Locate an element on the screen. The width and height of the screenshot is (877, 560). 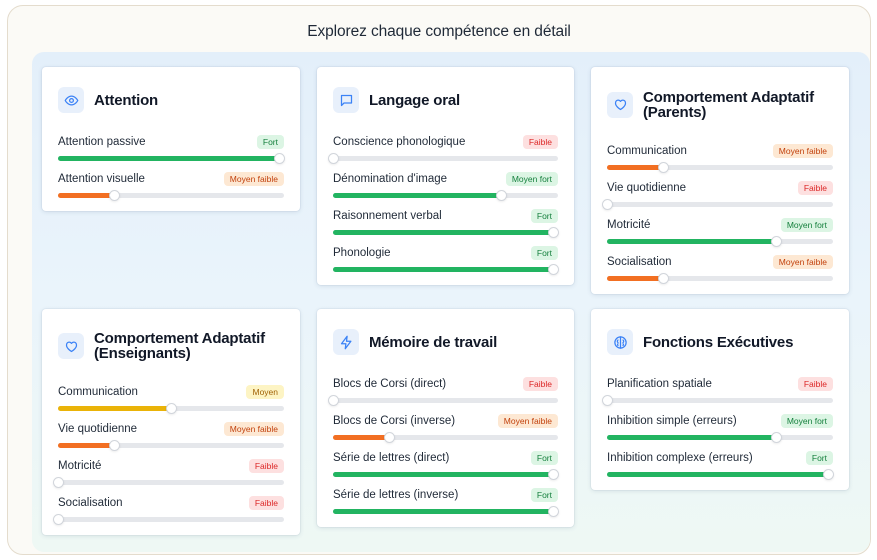
skill-label: Blocs de Corsi (direct) is located at coordinates (390, 384).